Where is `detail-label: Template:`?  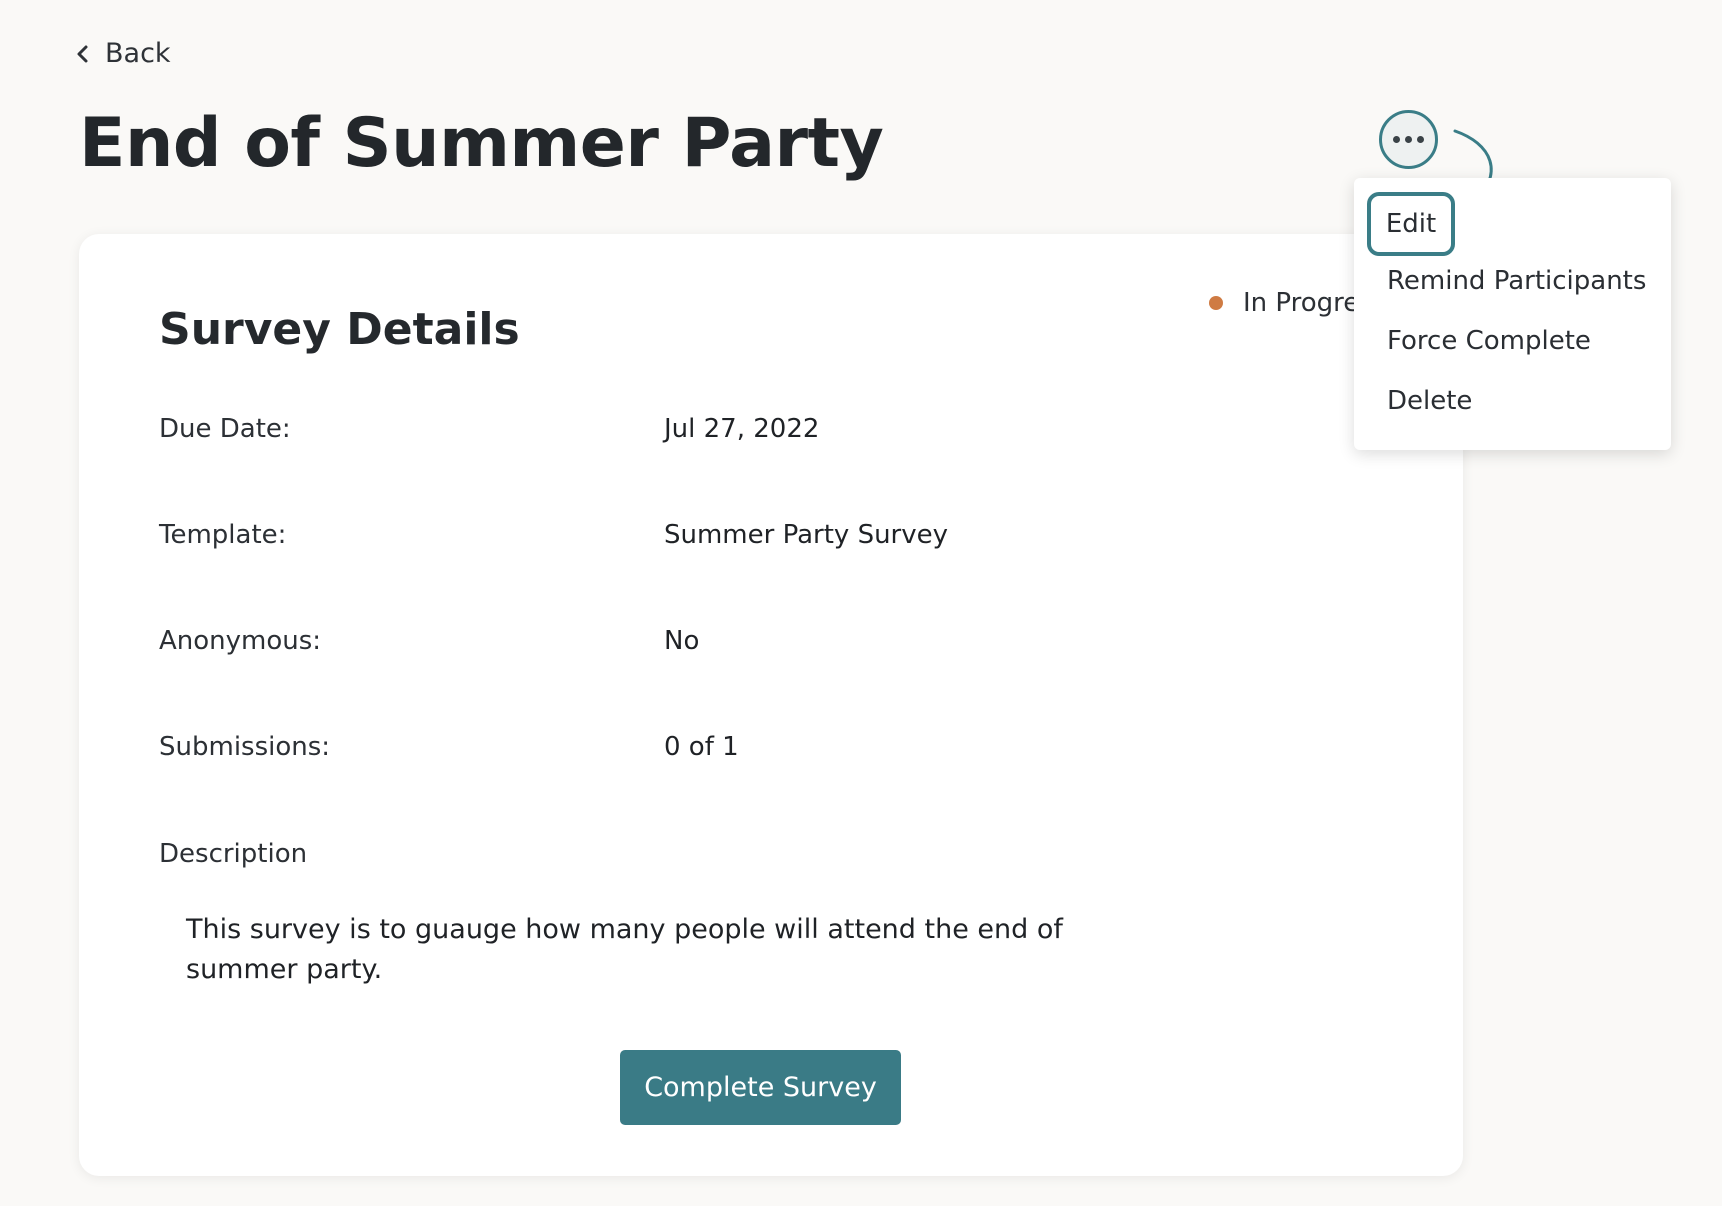 detail-label: Template: is located at coordinates (223, 535).